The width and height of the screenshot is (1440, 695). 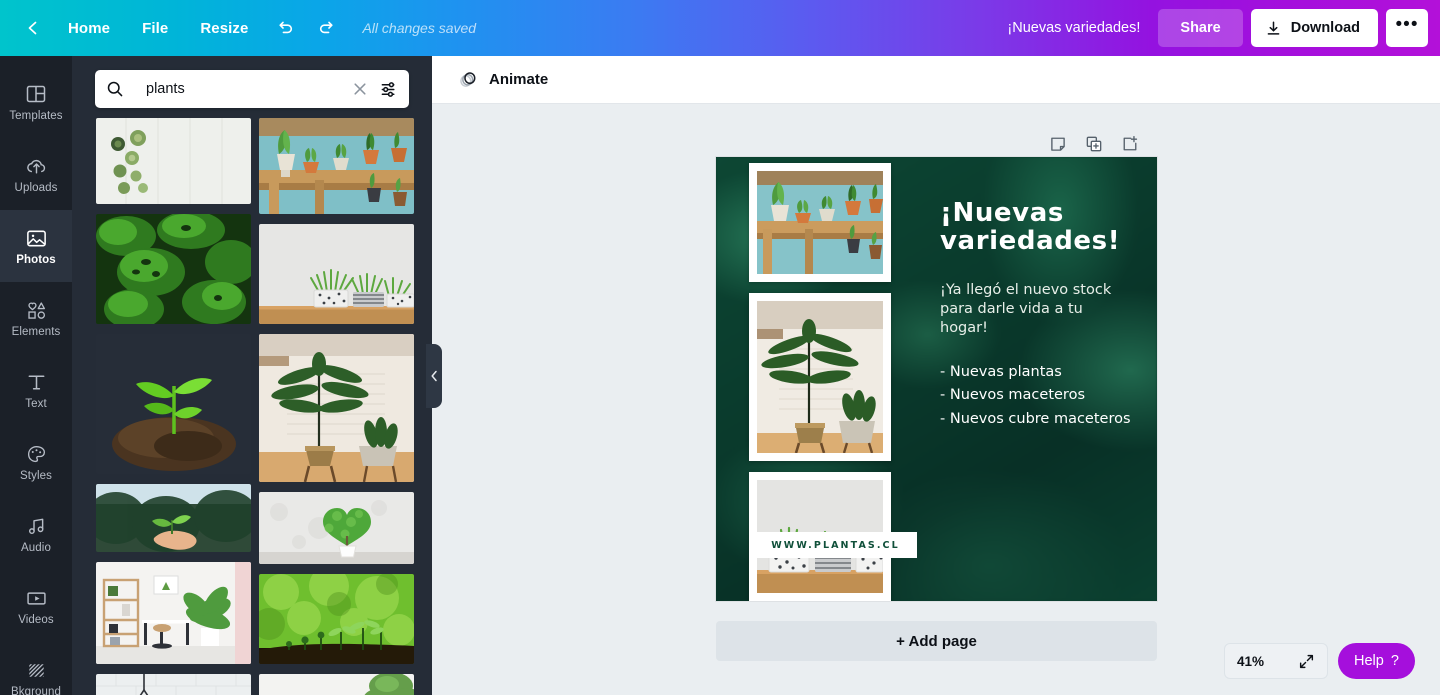 What do you see at coordinates (36, 332) in the screenshot?
I see `sidebar-label: Elements` at bounding box center [36, 332].